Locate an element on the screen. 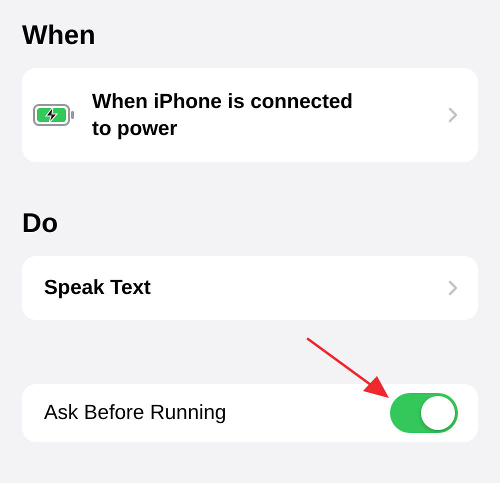 This screenshot has width=500, height=483. action-label: Speak Text is located at coordinates (97, 288).